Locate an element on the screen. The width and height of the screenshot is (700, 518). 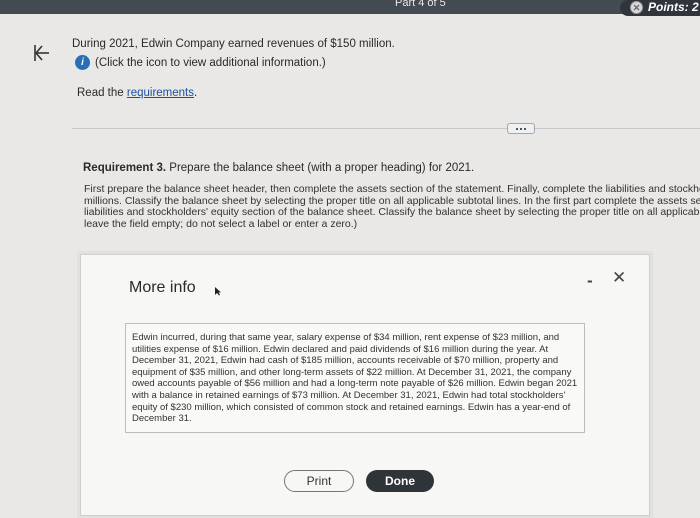
print-button: Print is located at coordinates (319, 481).